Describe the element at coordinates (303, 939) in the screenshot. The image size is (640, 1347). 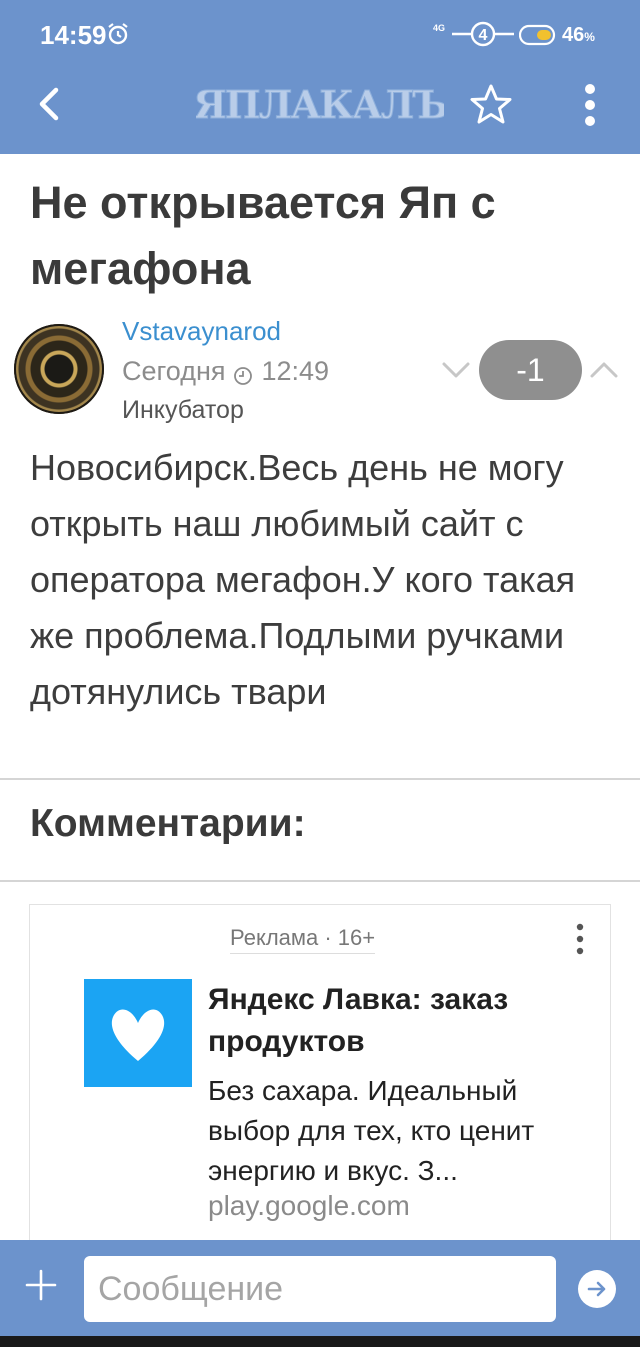
I see `ad-label: Реклама · 16+` at that location.